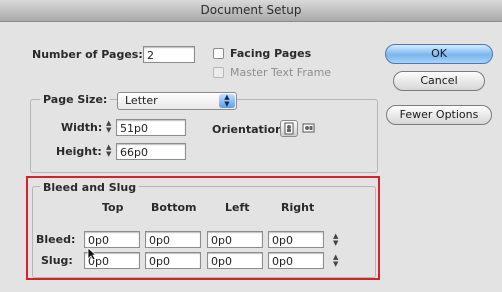  I want to click on landscape-orientation-icon, so click(310, 128).